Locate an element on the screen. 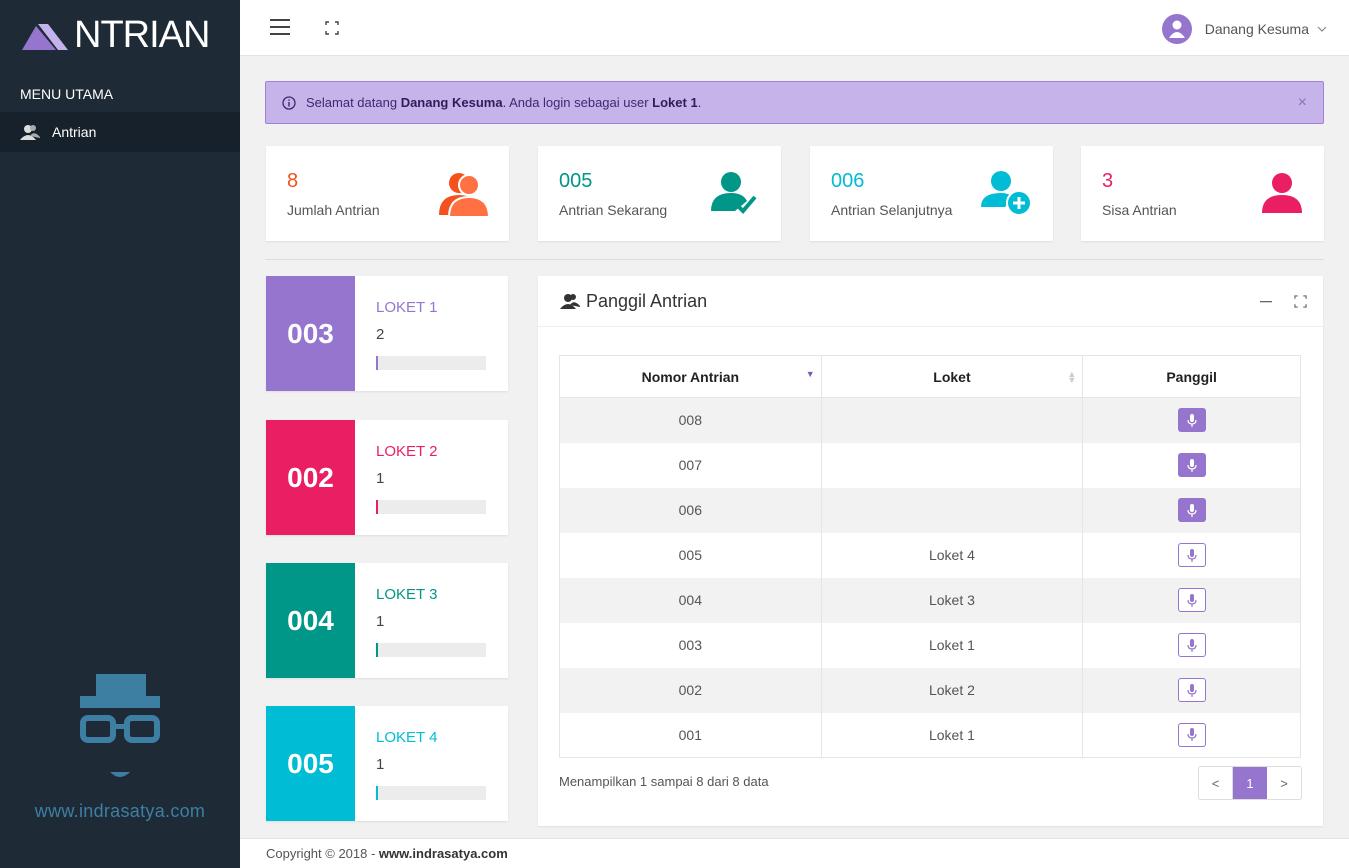 Image resolution: width=1349 pixels, height=868 pixels. copyright-text: Copyright © 2018 - is located at coordinates (322, 853).